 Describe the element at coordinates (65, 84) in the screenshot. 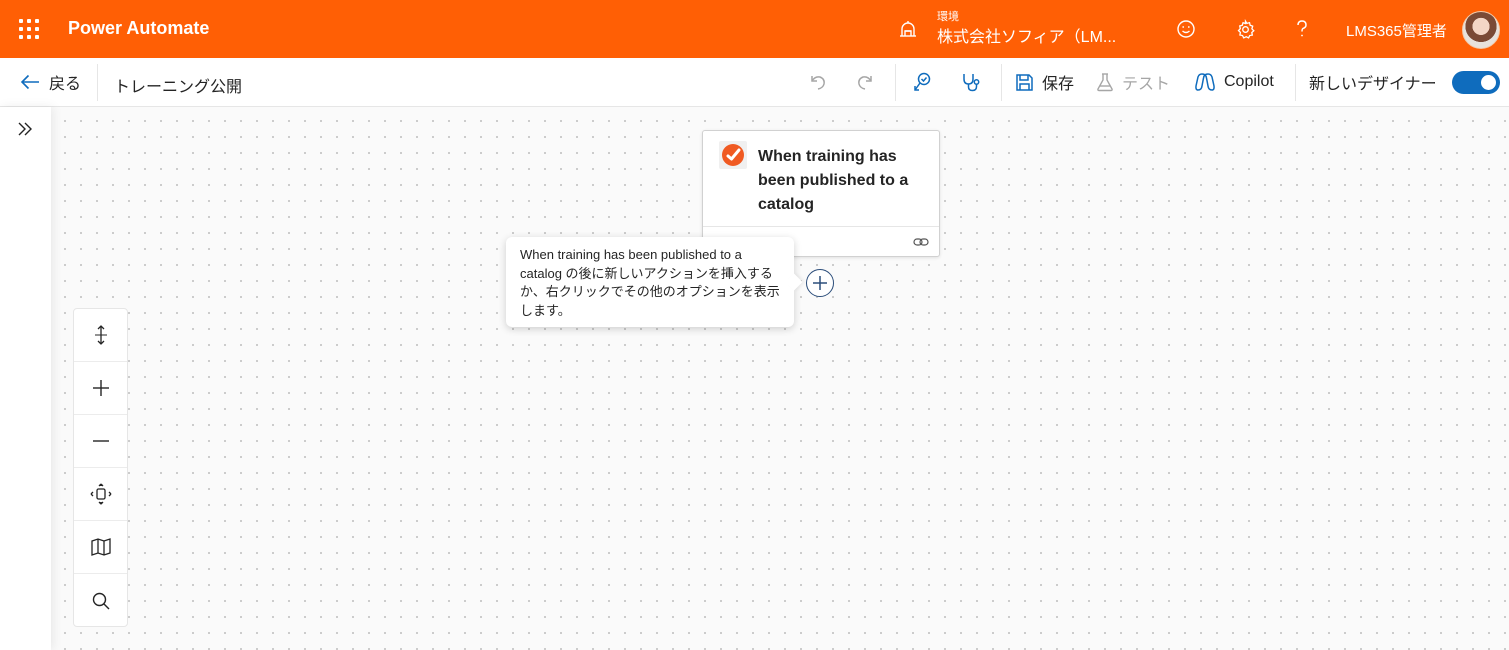

I see `back-label: 戻る` at that location.